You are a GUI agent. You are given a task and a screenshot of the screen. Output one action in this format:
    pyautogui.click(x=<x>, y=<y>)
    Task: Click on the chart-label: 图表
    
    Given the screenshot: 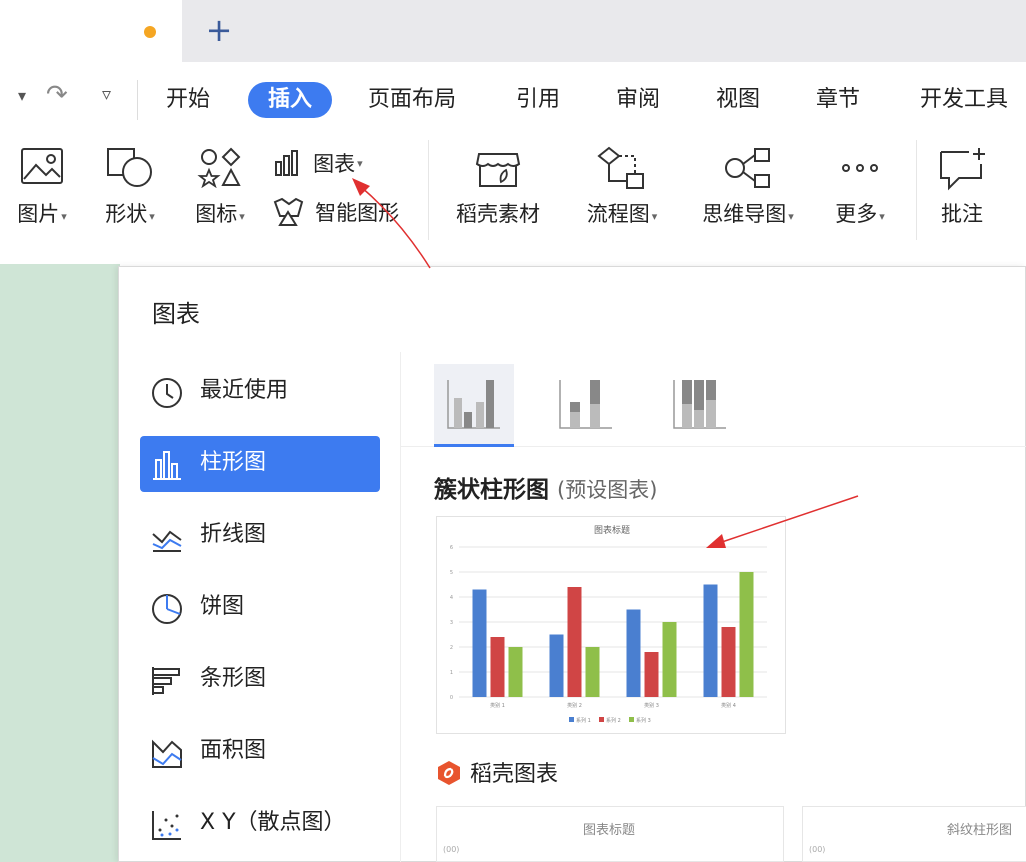 What is the action you would take?
    pyautogui.click(x=334, y=164)
    